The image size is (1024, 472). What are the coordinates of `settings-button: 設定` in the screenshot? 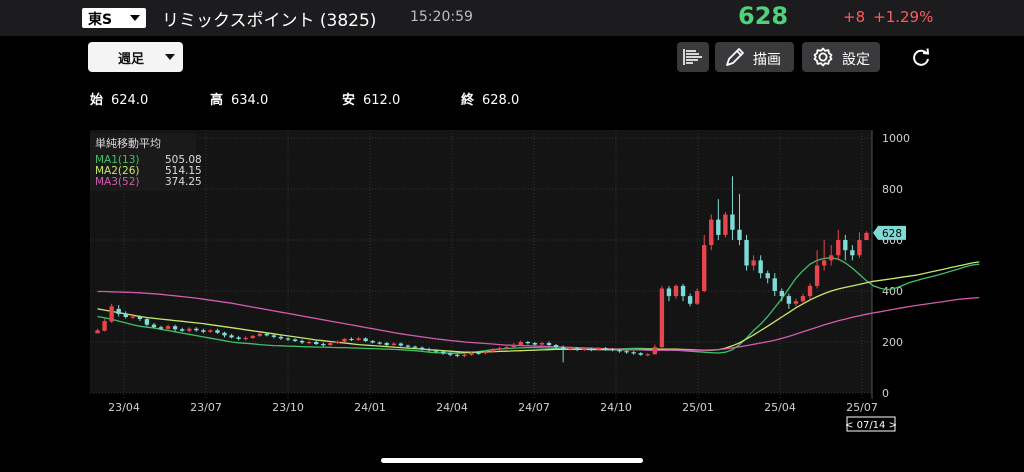 It's located at (841, 57).